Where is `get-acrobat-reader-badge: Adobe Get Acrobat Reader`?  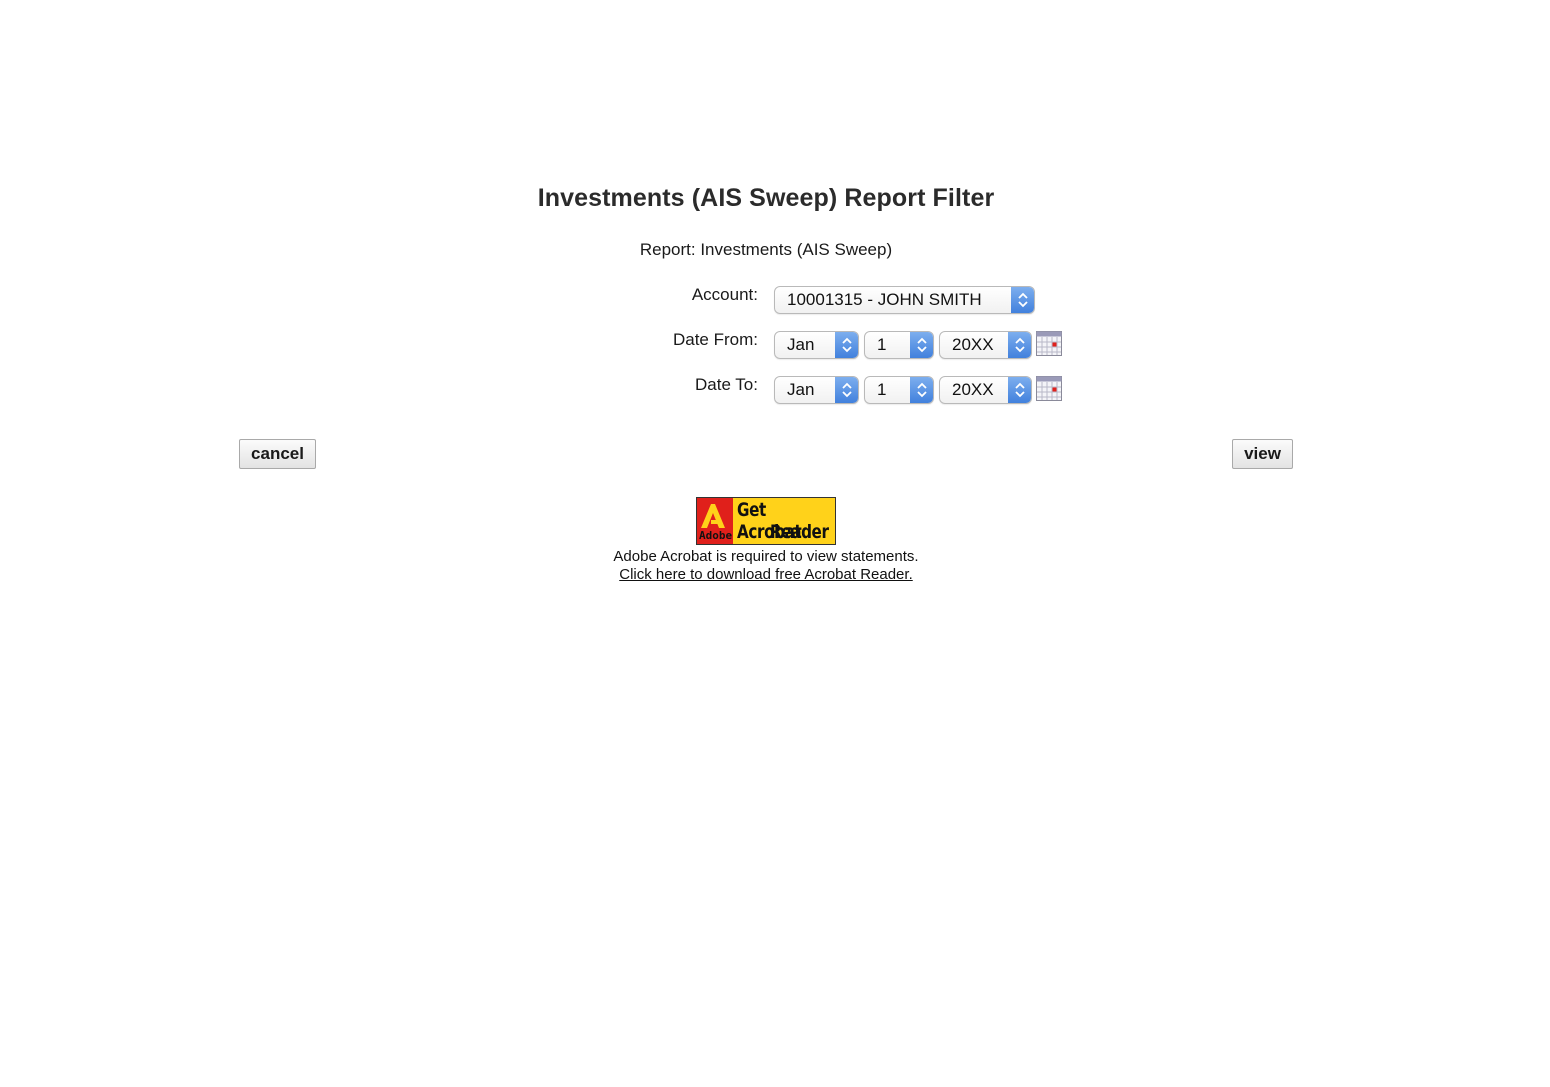 get-acrobat-reader-badge: Adobe Get Acrobat Reader is located at coordinates (766, 521).